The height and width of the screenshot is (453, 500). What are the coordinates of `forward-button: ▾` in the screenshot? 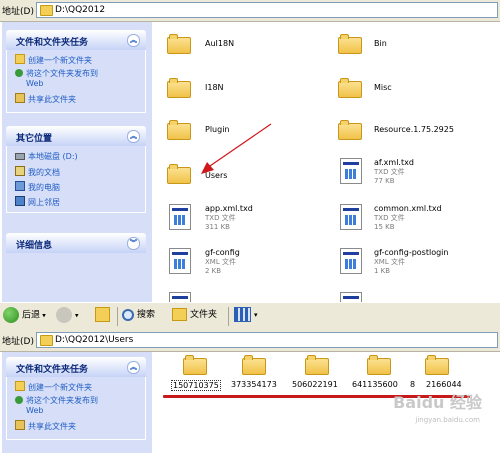 It's located at (67, 316).